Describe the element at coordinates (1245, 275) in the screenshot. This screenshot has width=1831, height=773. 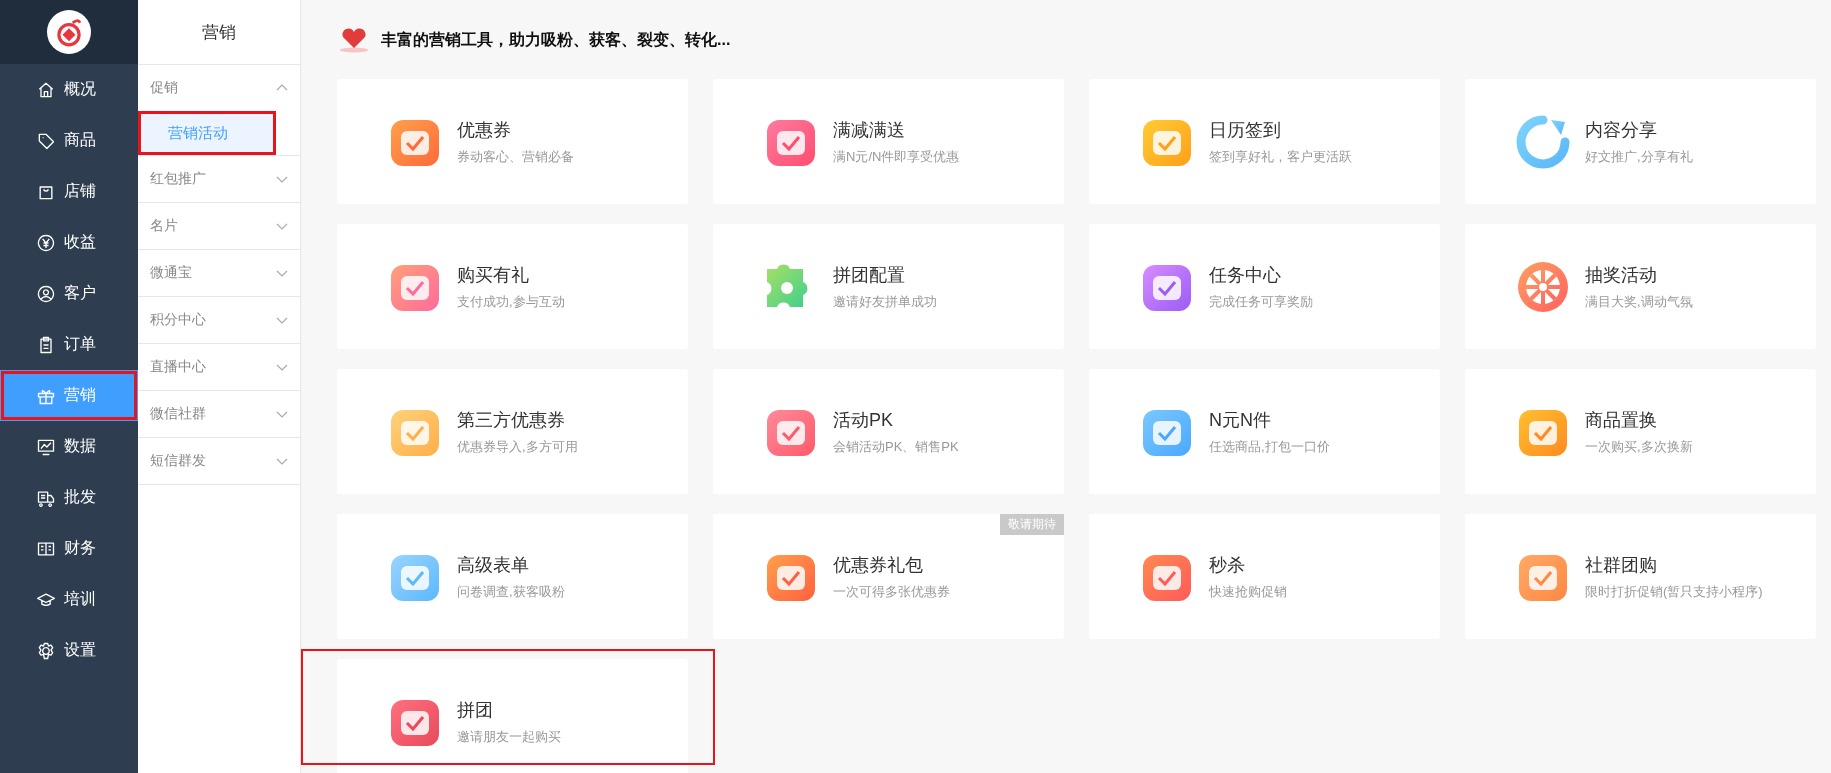
I see `tool-title: 任务中心` at that location.